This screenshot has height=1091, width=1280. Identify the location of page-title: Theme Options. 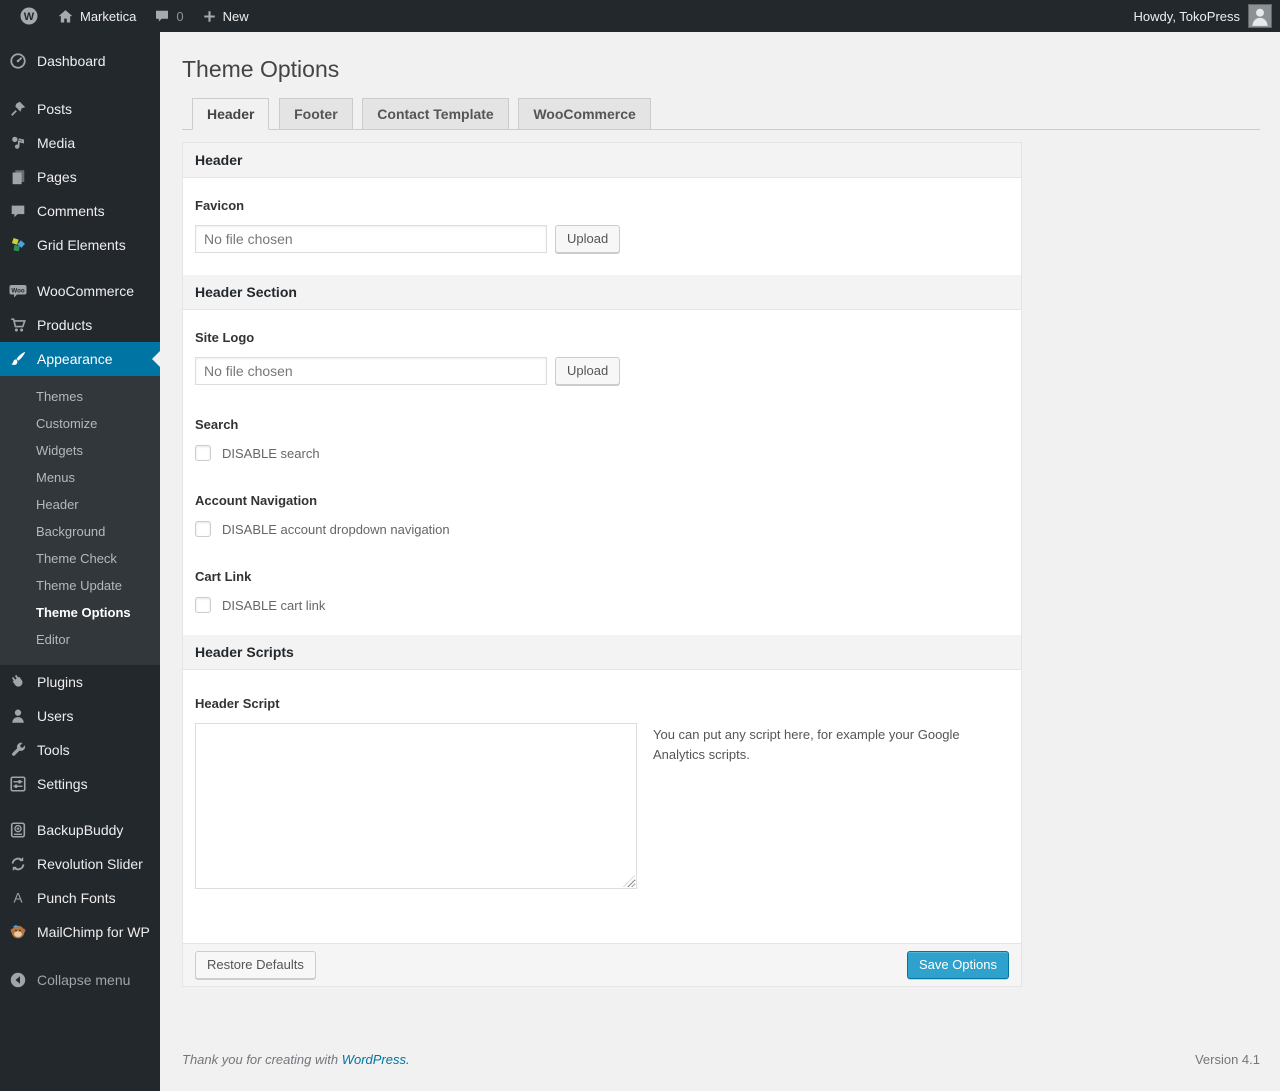
(261, 69).